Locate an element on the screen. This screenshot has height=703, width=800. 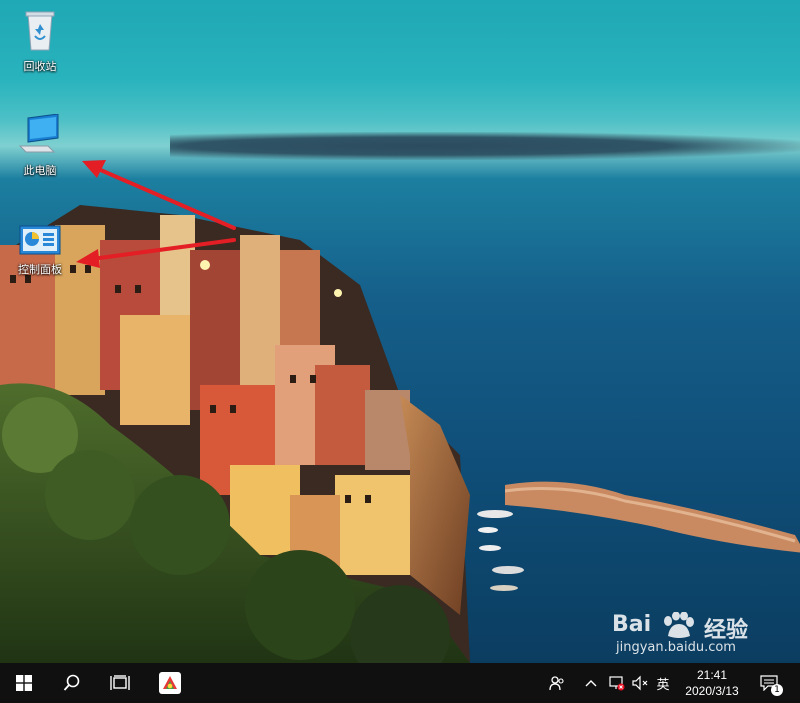
control-panel-icon is located at coordinates (40, 240).